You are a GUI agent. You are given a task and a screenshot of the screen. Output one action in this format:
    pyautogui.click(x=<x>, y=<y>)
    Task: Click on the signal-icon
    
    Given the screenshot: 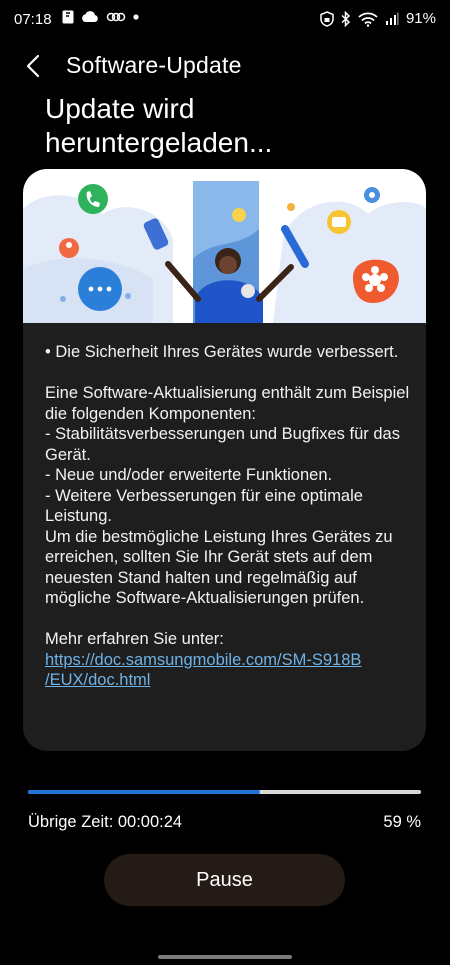 What is the action you would take?
    pyautogui.click(x=392, y=19)
    